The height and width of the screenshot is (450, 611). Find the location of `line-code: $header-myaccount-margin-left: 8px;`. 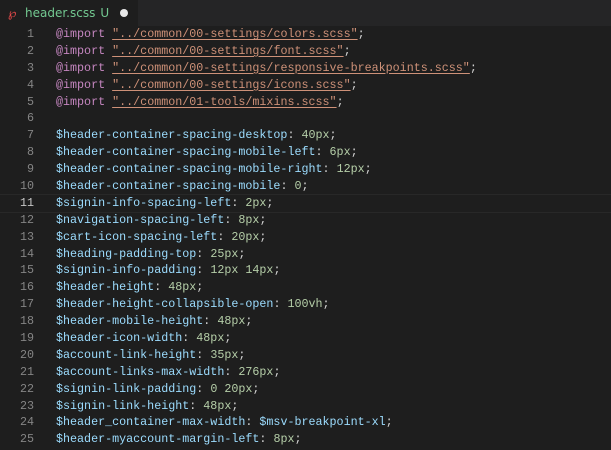

line-code: $header-myaccount-margin-left: 8px; is located at coordinates (179, 439).